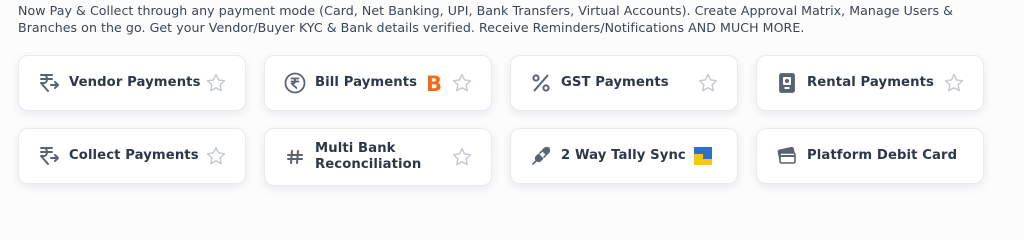  Describe the element at coordinates (882, 155) in the screenshot. I see `card-label: Platform Debit Card` at that location.